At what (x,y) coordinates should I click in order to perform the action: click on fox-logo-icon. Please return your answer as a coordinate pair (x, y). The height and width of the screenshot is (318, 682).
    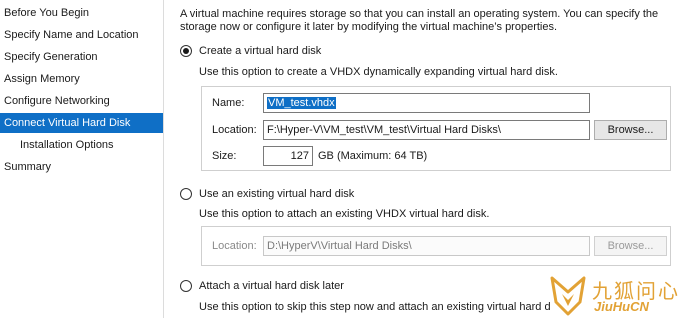
    Looking at the image, I should click on (568, 296).